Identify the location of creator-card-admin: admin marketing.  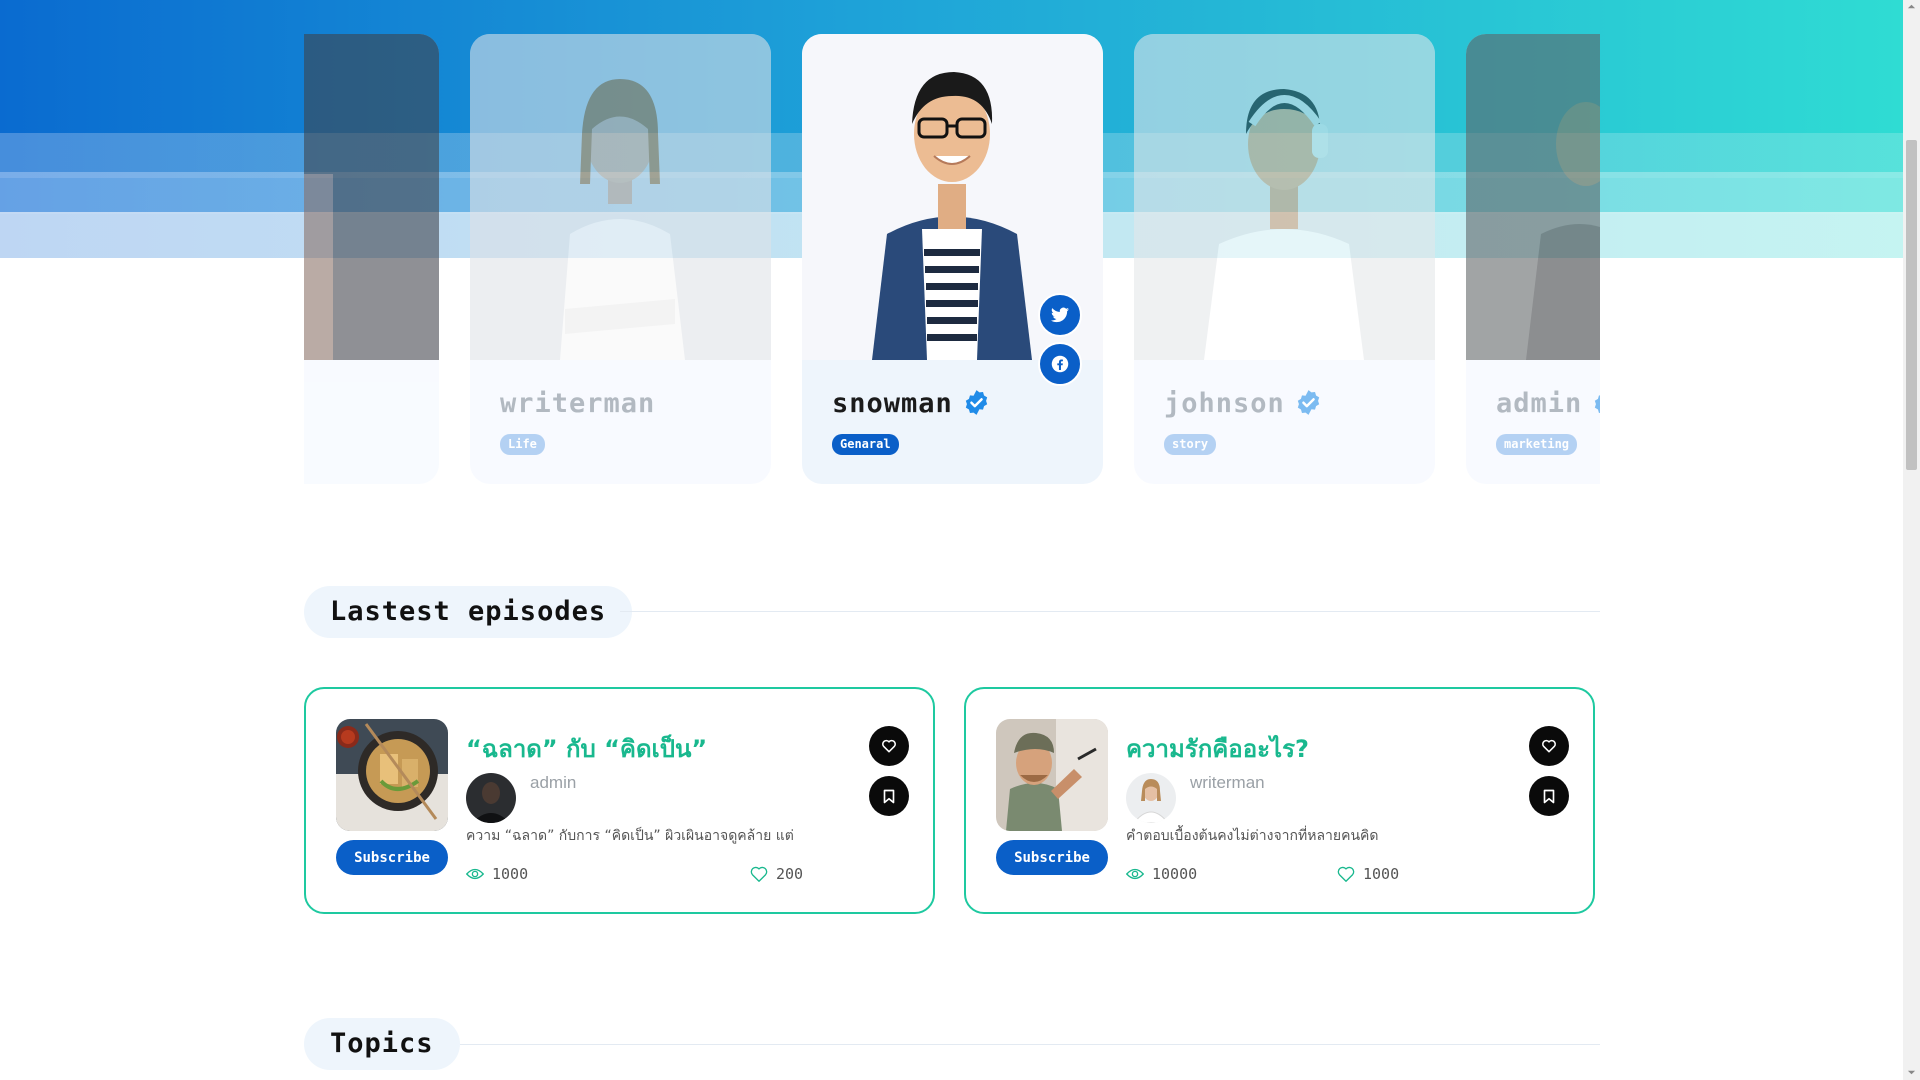
(1533, 259).